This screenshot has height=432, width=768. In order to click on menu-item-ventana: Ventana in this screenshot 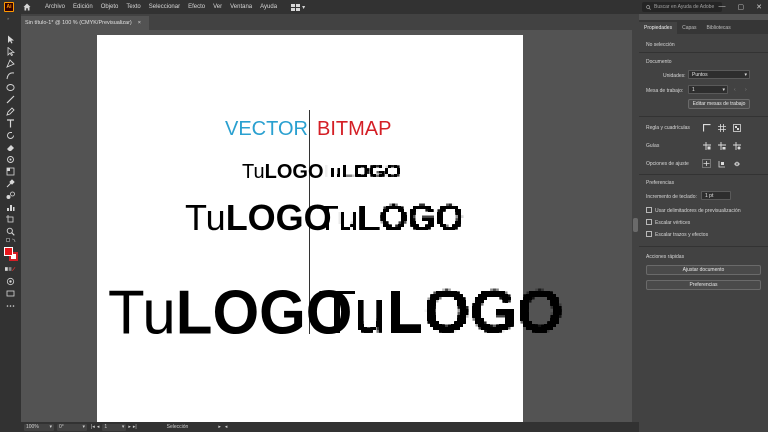, I will do `click(241, 7)`.